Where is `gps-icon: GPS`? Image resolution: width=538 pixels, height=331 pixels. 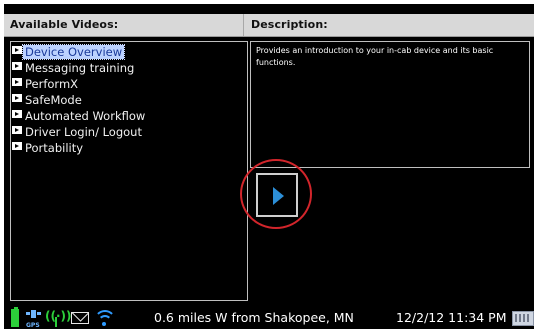 gps-icon: GPS is located at coordinates (34, 319).